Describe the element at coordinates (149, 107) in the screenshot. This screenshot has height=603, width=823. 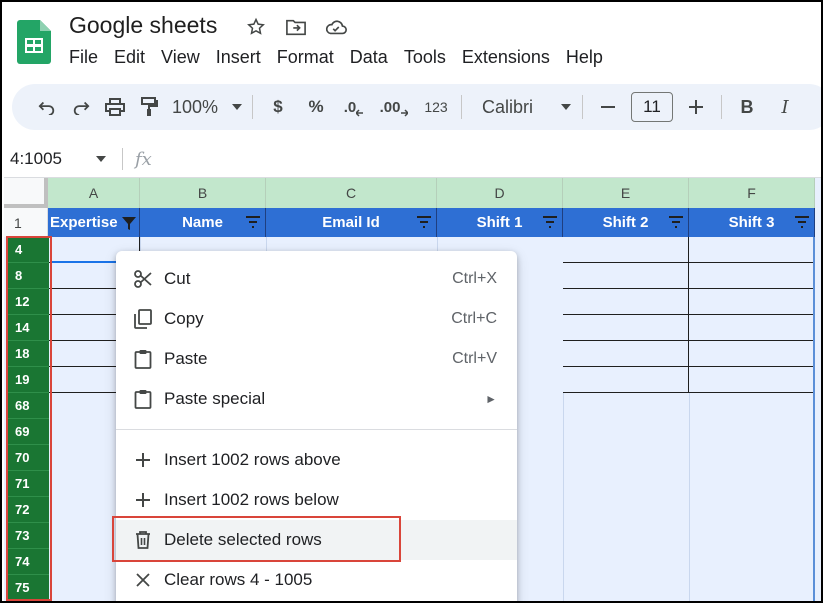
I see `paint-format-icon` at that location.